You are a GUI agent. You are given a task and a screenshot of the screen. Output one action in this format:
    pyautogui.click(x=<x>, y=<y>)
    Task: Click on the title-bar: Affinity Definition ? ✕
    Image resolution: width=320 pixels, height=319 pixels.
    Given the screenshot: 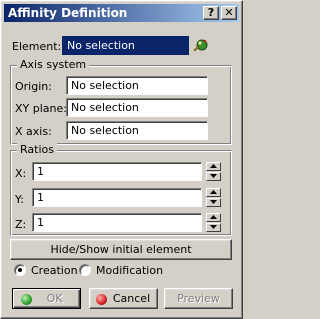 What is the action you would take?
    pyautogui.click(x=121, y=13)
    